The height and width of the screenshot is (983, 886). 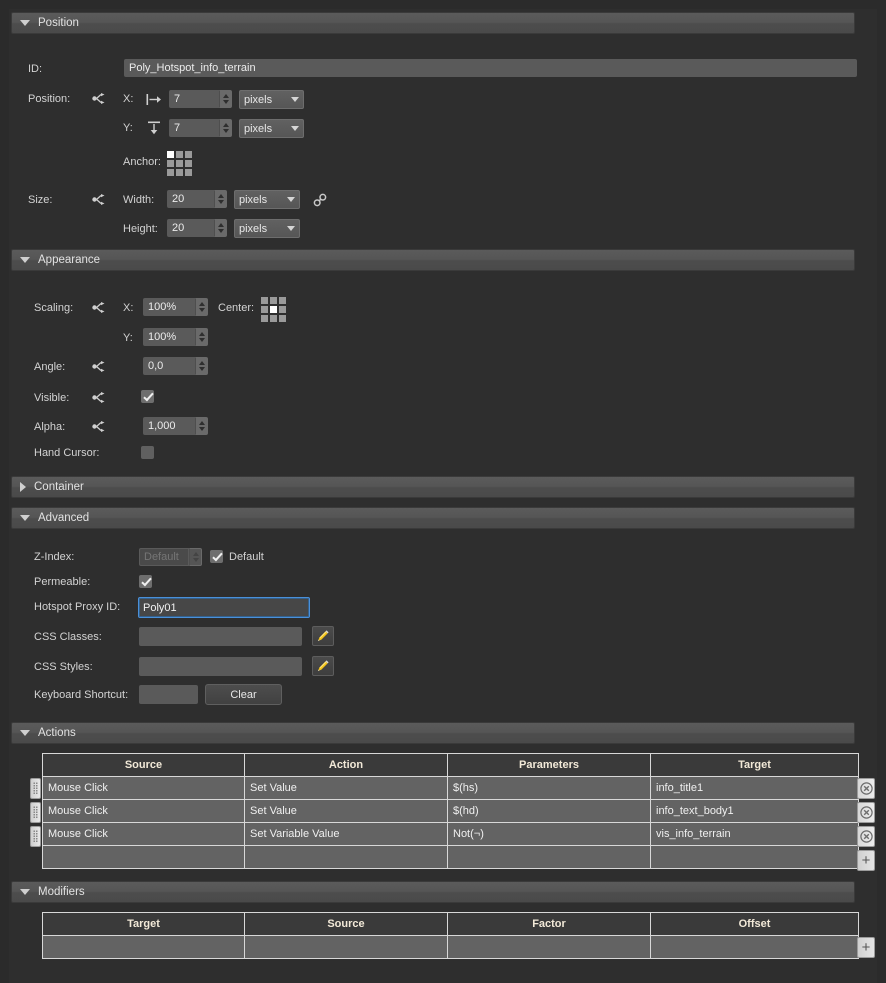 I want to click on section-header-container: Container, so click(x=433, y=487).